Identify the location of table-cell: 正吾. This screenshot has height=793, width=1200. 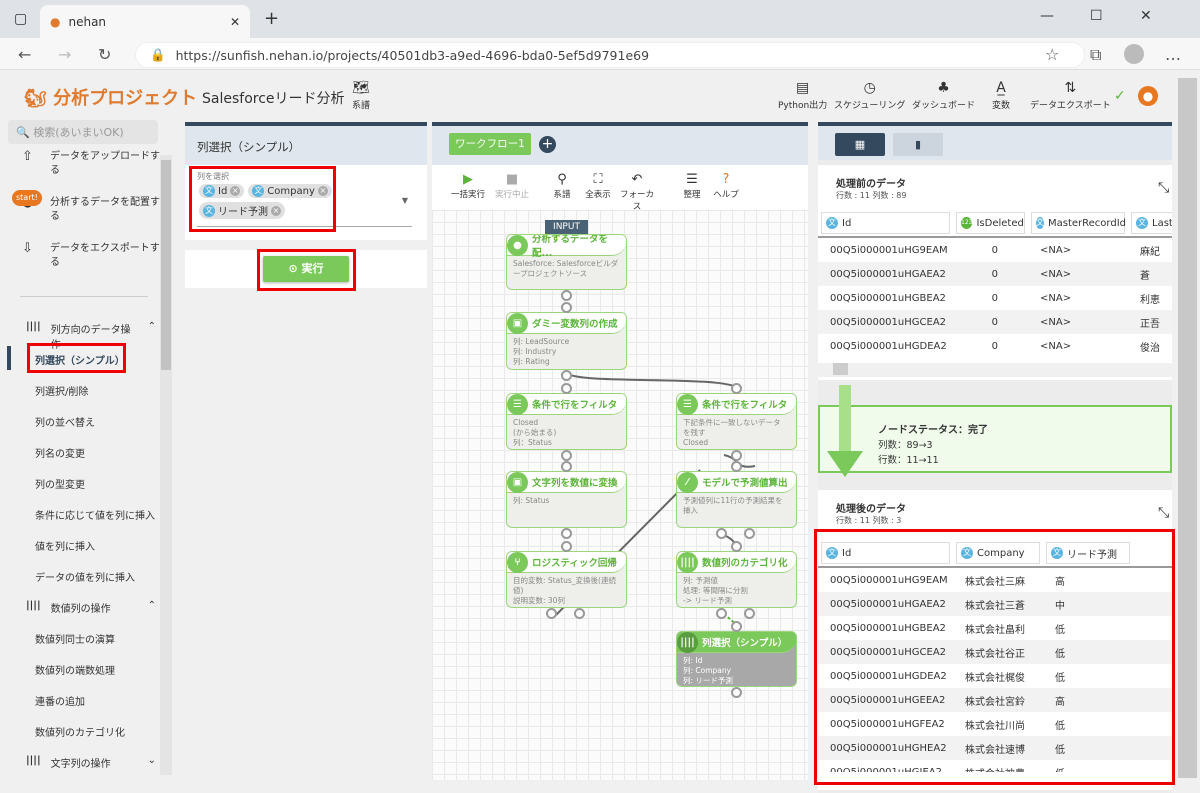
(1150, 324).